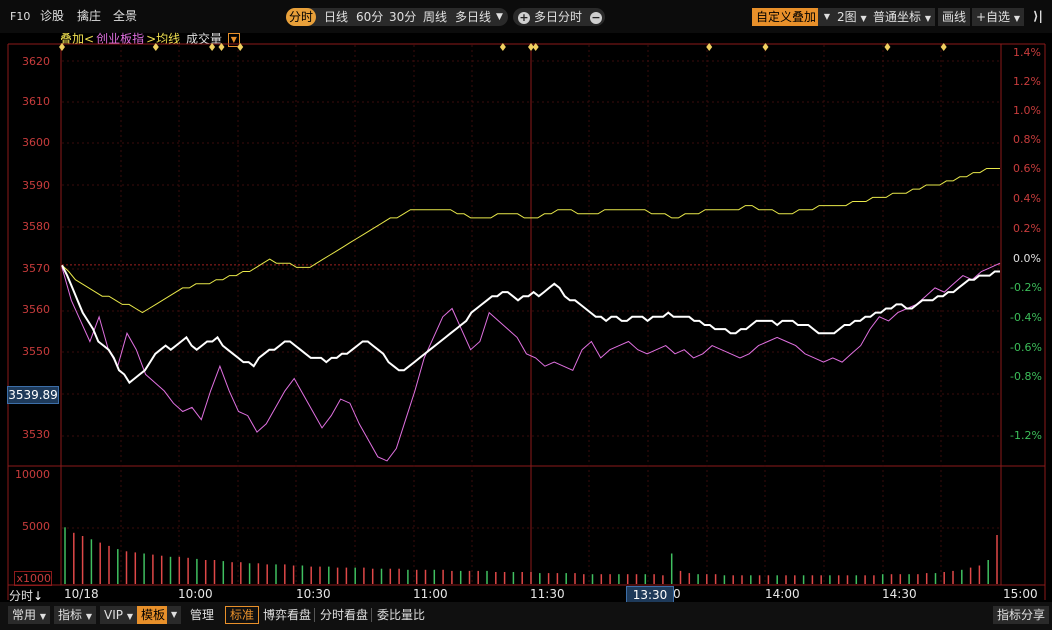  Describe the element at coordinates (1026, 317) in the screenshot. I see `pct-tick: -0.4%` at that location.